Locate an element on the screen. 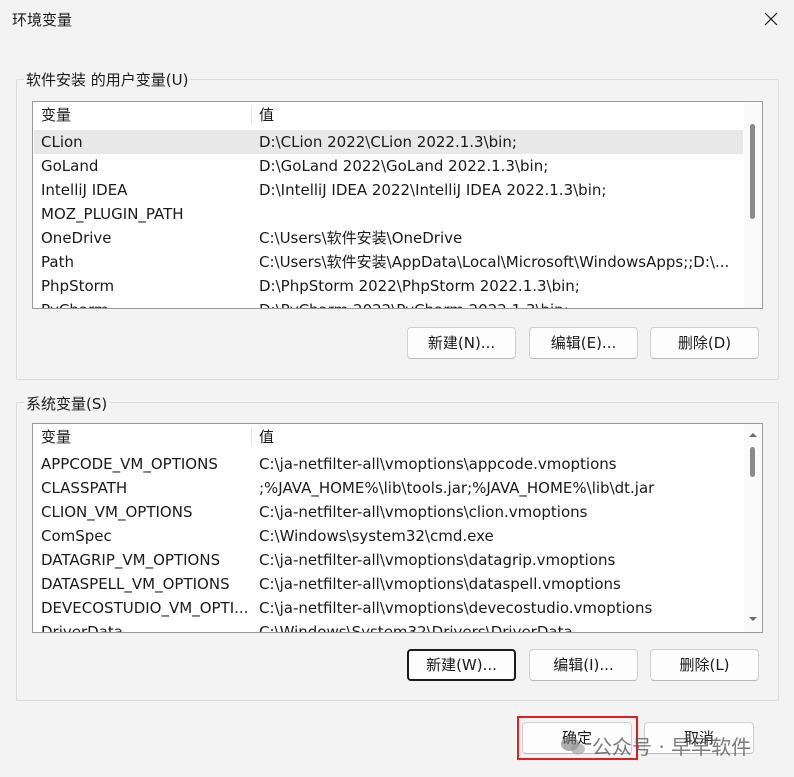 Image resolution: width=794 pixels, height=777 pixels. variable-value: C:\Windows\system32\cmd.exe is located at coordinates (376, 536).